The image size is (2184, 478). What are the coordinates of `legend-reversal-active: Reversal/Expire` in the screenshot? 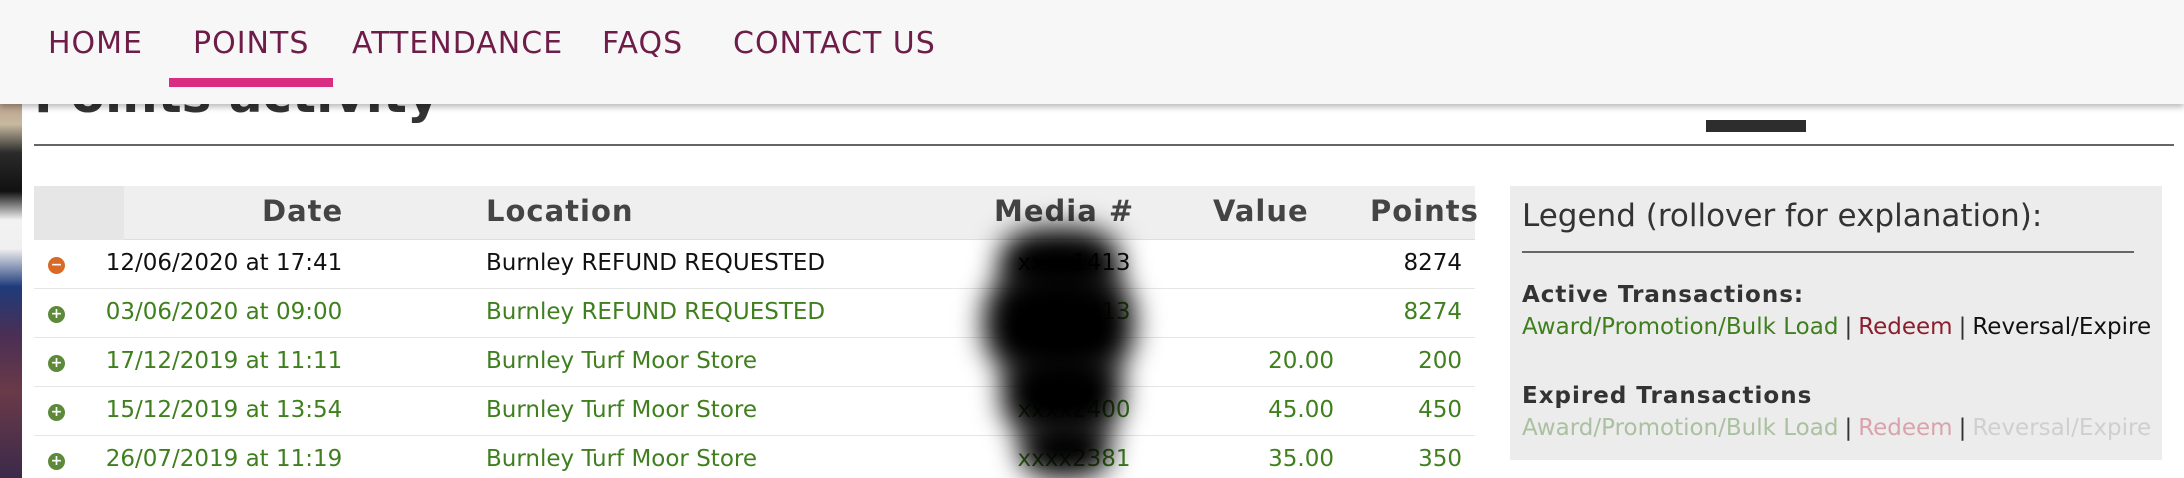 It's located at (2061, 327).